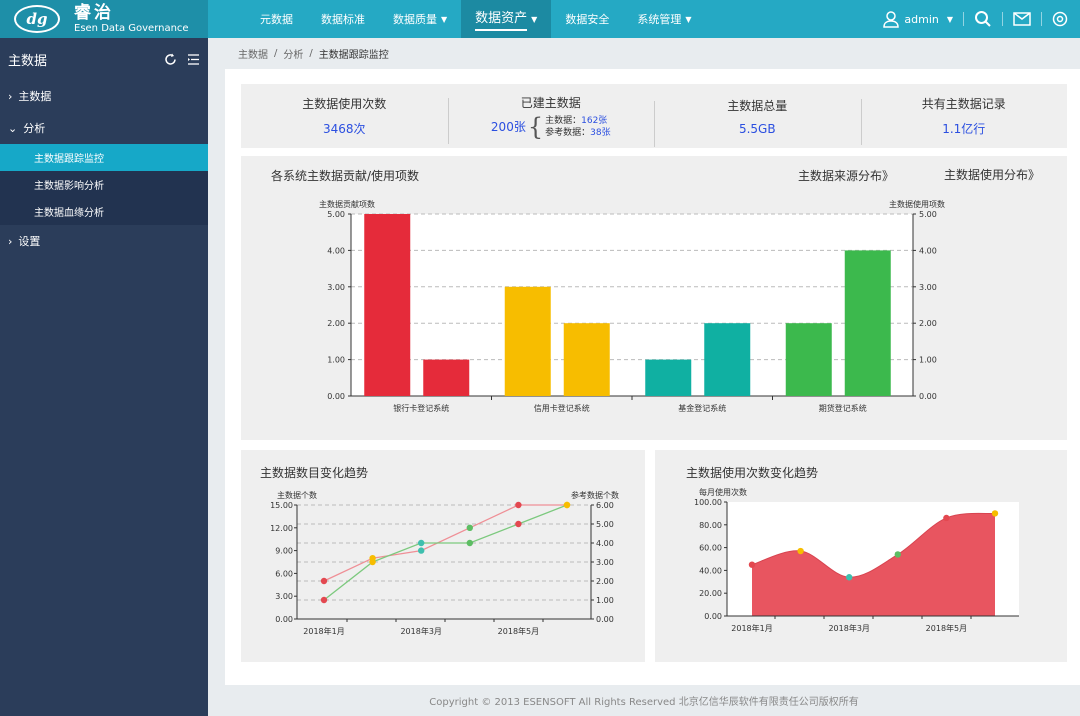 The height and width of the screenshot is (716, 1080). I want to click on user-menu: admin ▼, so click(917, 19).